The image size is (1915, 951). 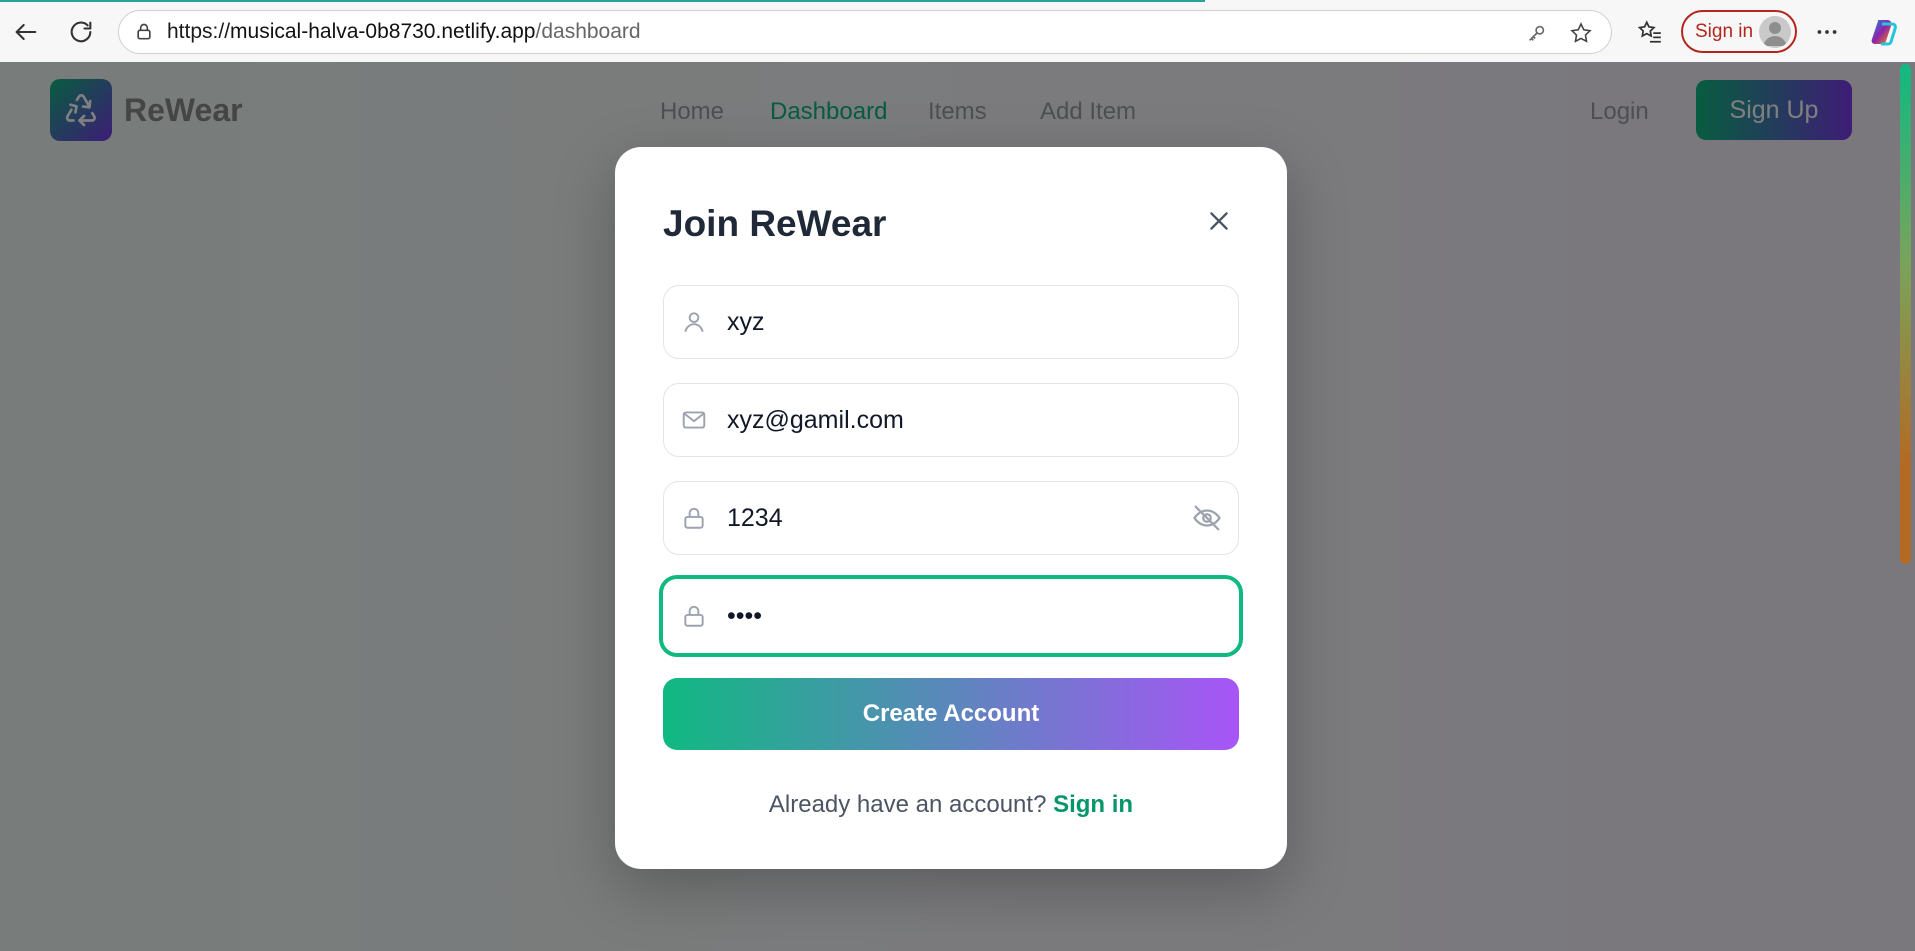 What do you see at coordinates (746, 321) in the screenshot?
I see `name-value: xyz` at bounding box center [746, 321].